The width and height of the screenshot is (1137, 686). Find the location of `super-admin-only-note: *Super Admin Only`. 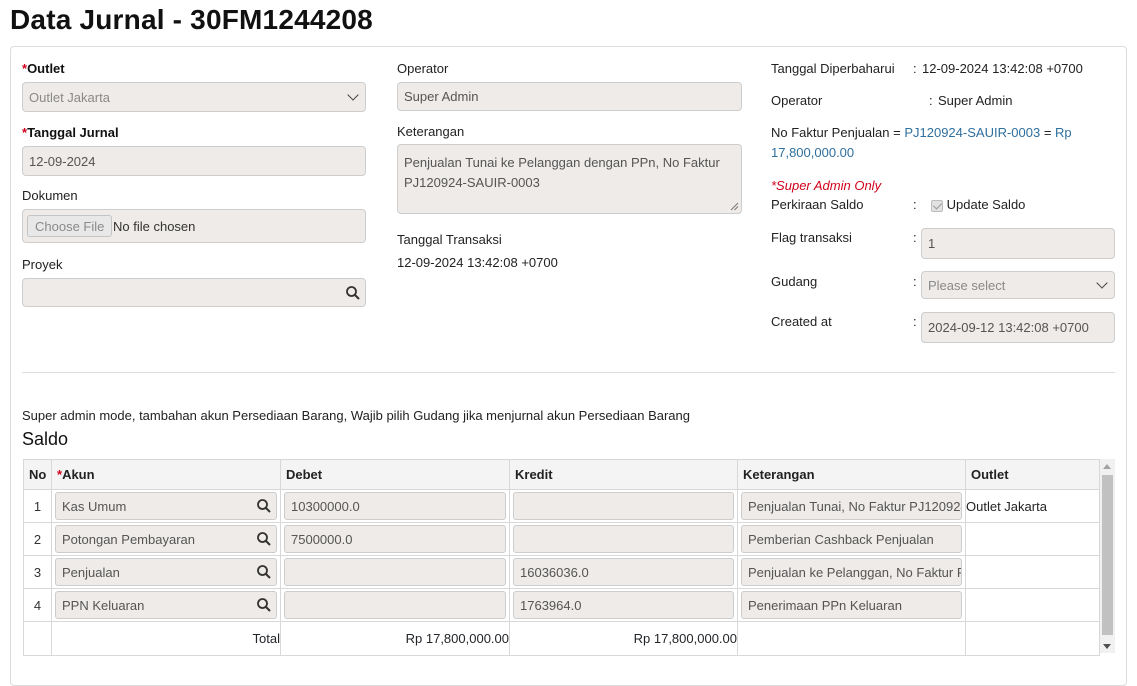

super-admin-only-note: *Super Admin Only is located at coordinates (826, 185).